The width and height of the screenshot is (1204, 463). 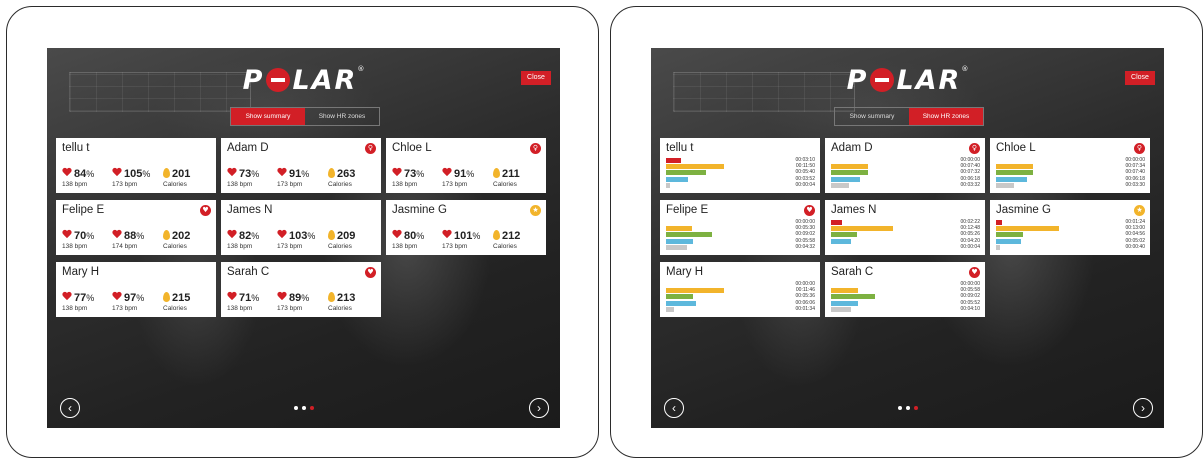 I want to click on calories-value: 212, so click(x=506, y=236).